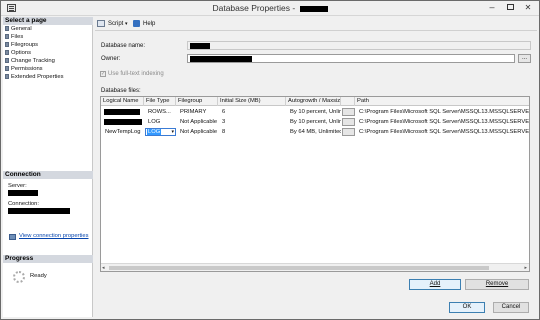  What do you see at coordinates (23, 193) in the screenshot?
I see `redacted-server` at bounding box center [23, 193].